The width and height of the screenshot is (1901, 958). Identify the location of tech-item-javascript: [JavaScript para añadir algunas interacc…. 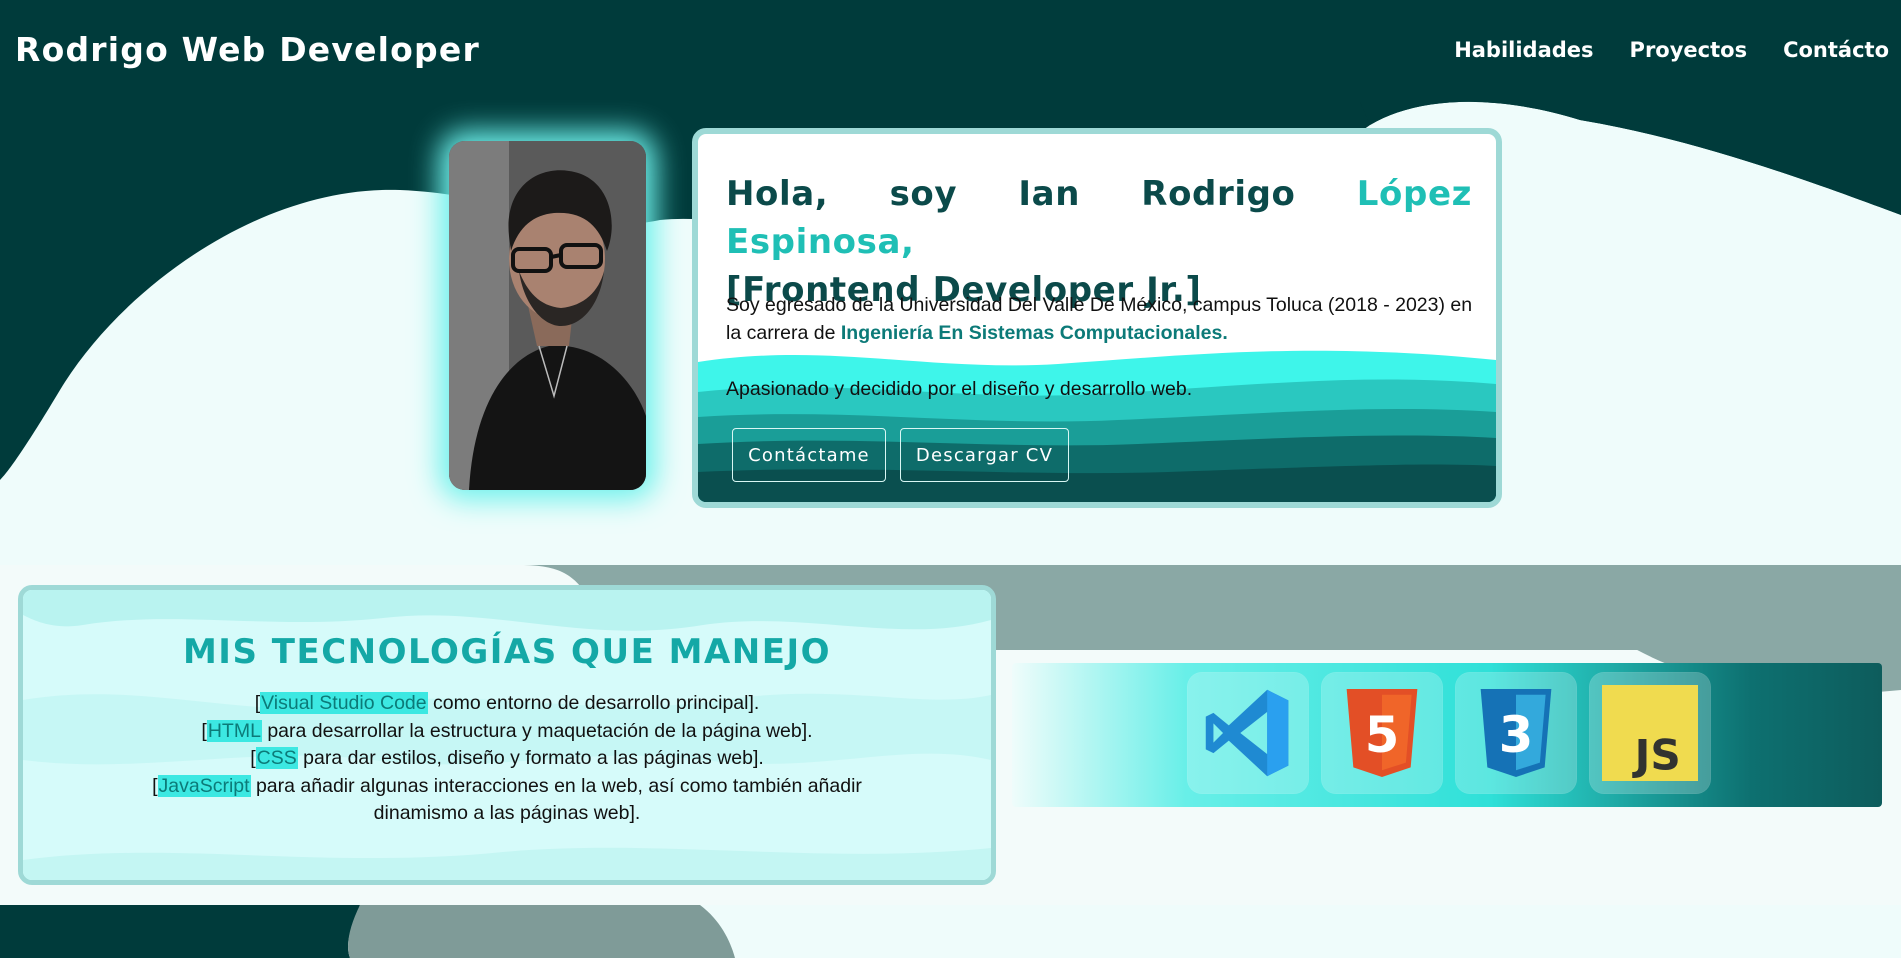
(507, 787).